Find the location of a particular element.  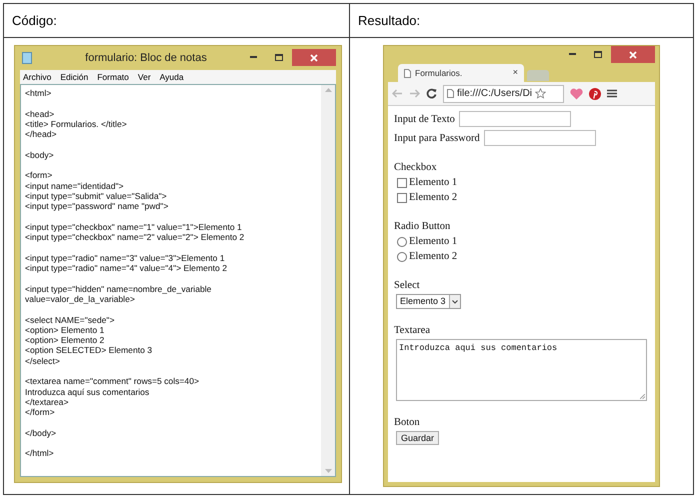

menu-item: Formato is located at coordinates (113, 77).